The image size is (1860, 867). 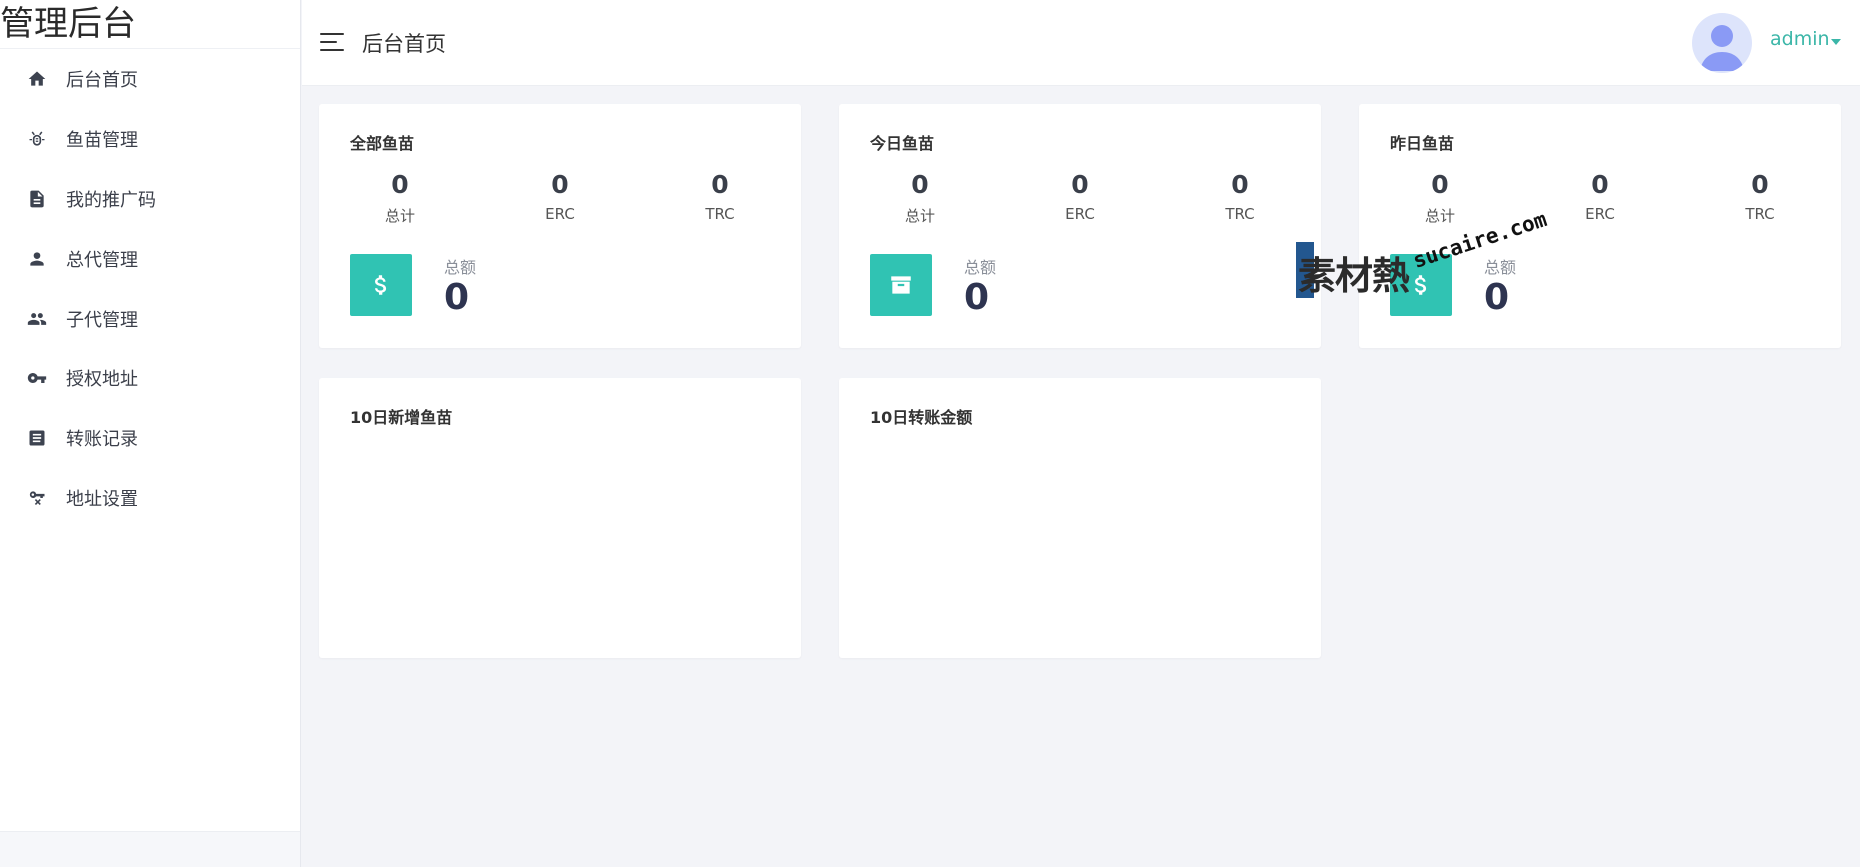 What do you see at coordinates (1722, 43) in the screenshot?
I see `user-avatar-icon` at bounding box center [1722, 43].